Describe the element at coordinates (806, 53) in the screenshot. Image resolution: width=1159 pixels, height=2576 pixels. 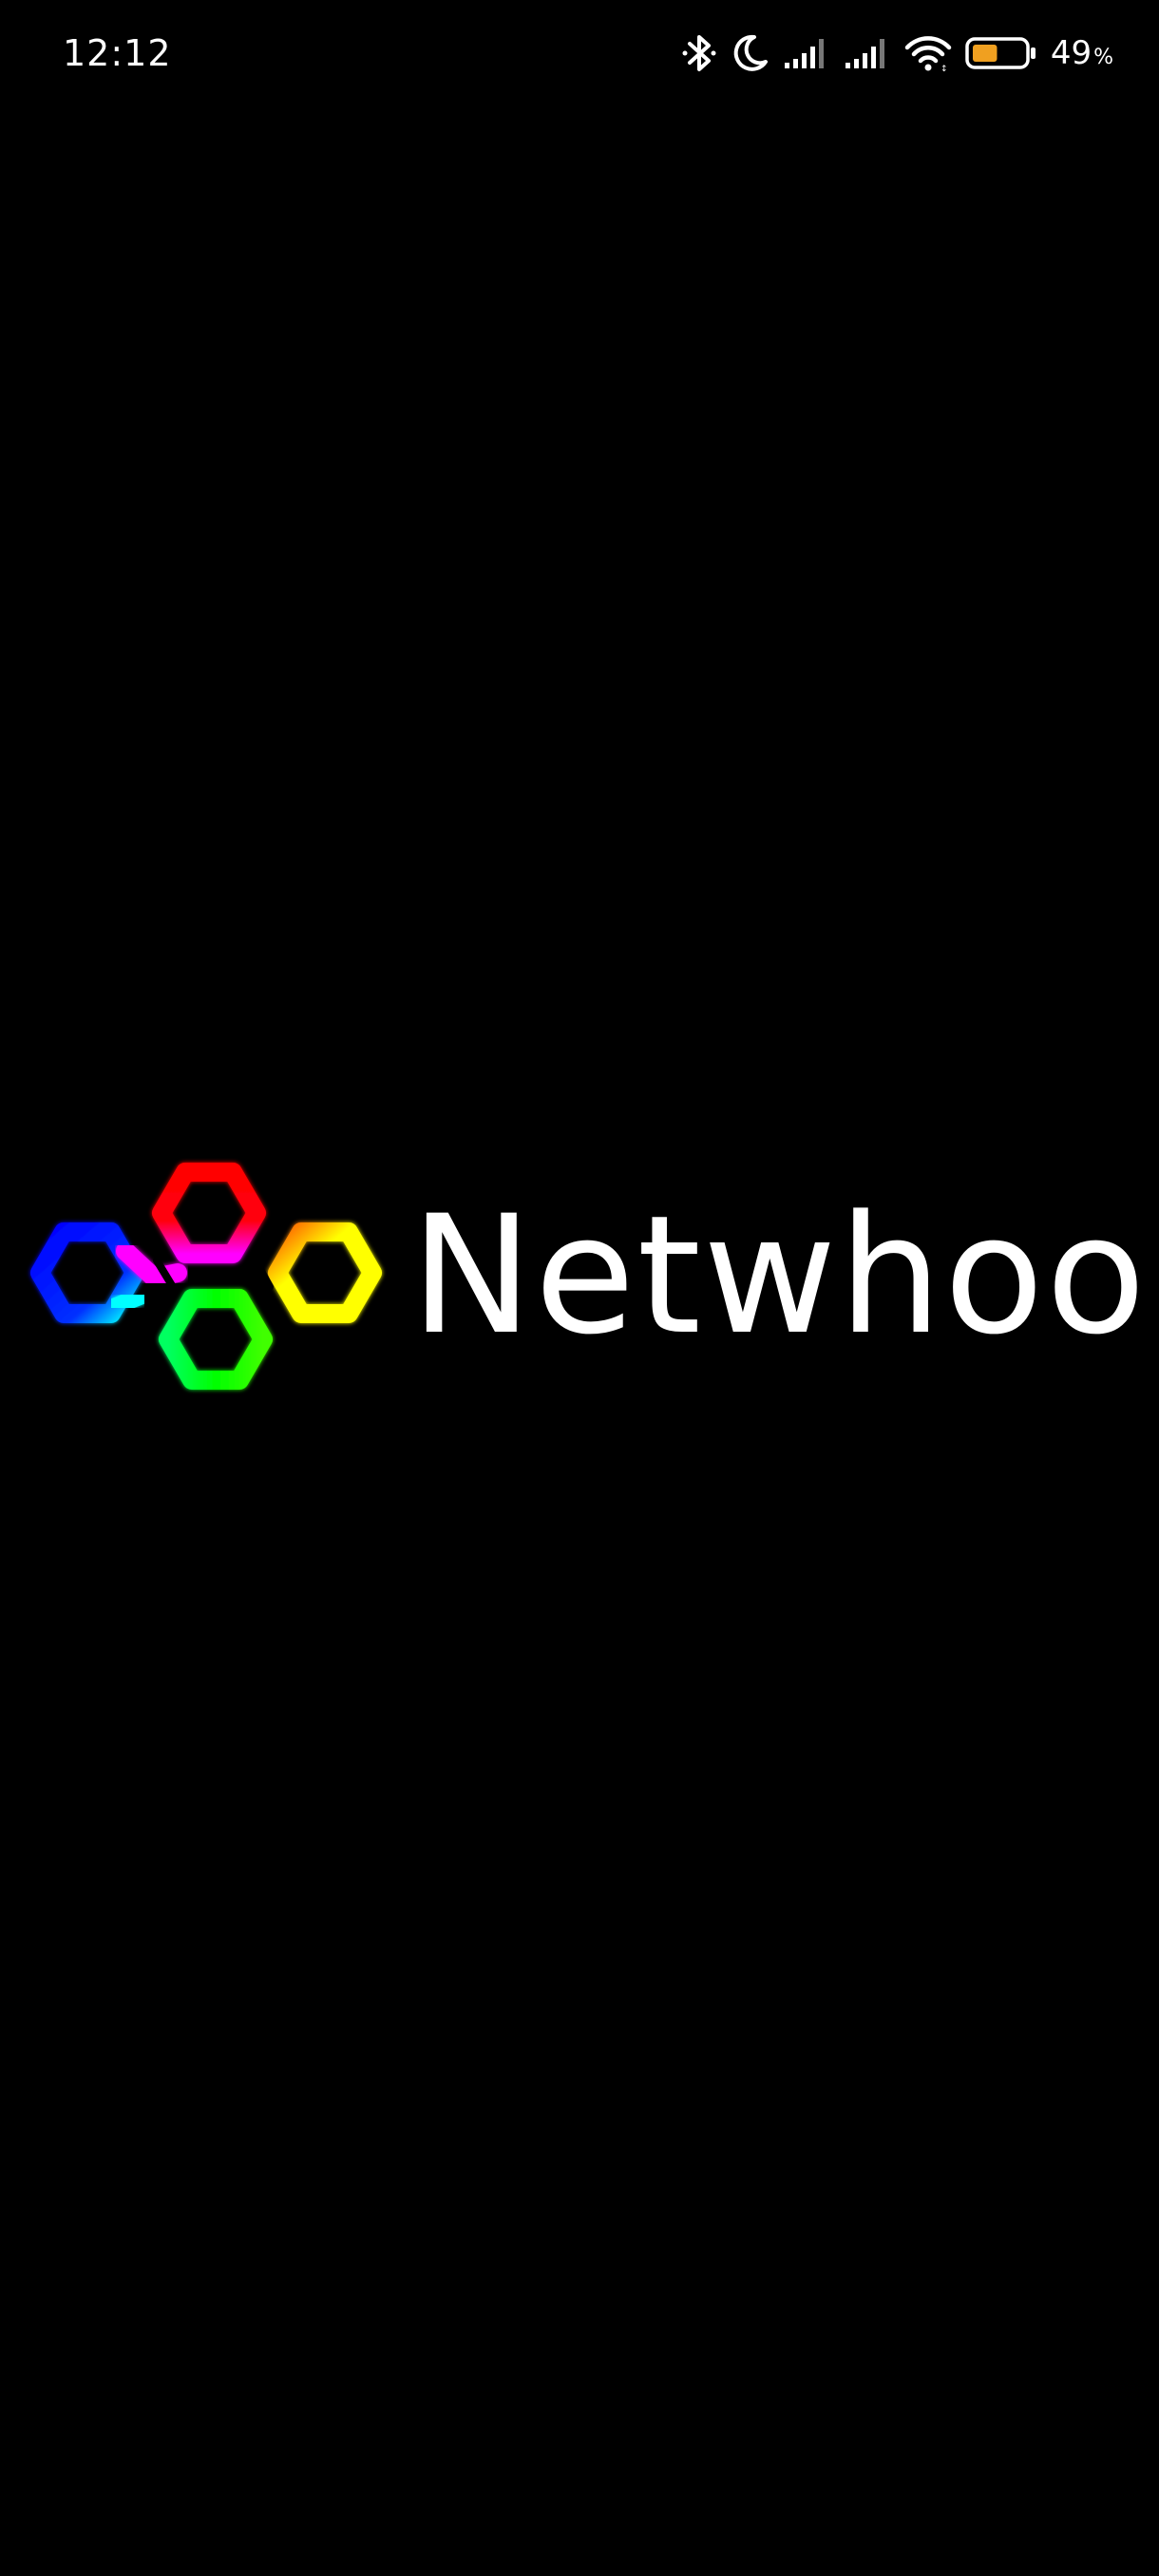
I see `signal-1-icon` at that location.